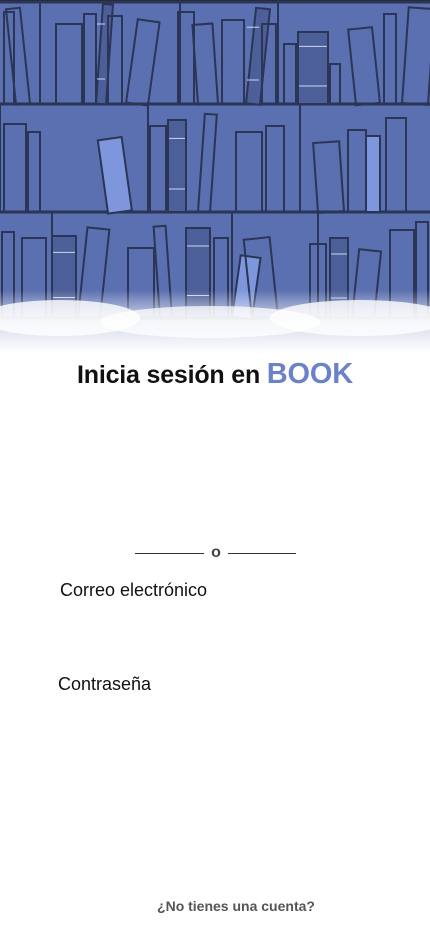  I want to click on title-prefix: Inicia sesión en, so click(169, 375).